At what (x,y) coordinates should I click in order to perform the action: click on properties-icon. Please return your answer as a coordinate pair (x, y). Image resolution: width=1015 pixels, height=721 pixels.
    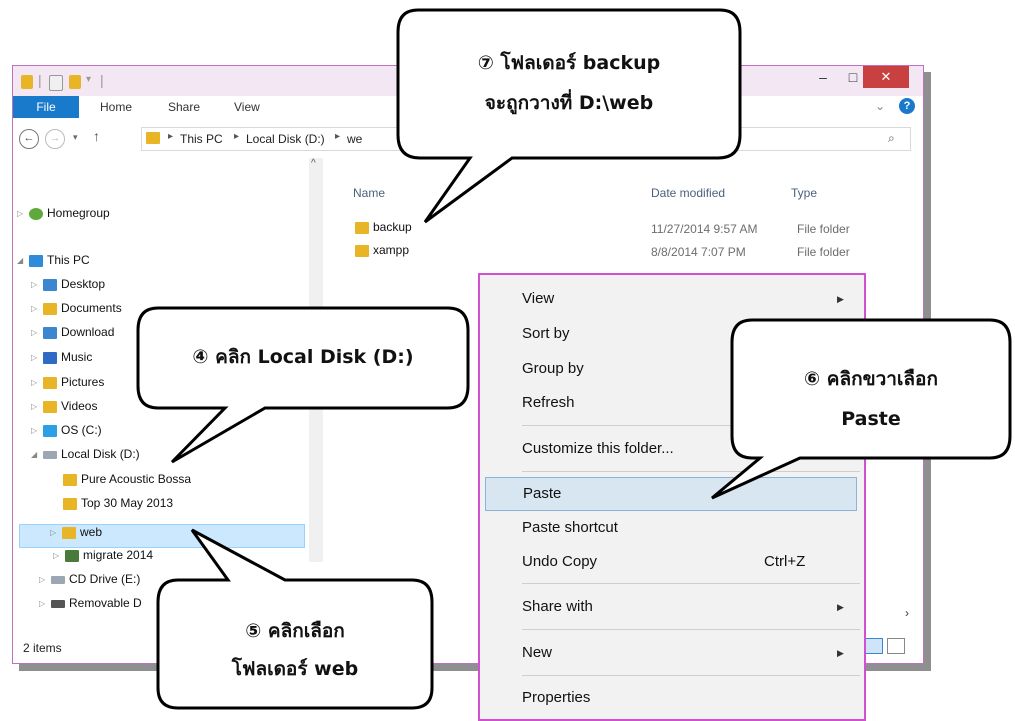
    Looking at the image, I should click on (56, 83).